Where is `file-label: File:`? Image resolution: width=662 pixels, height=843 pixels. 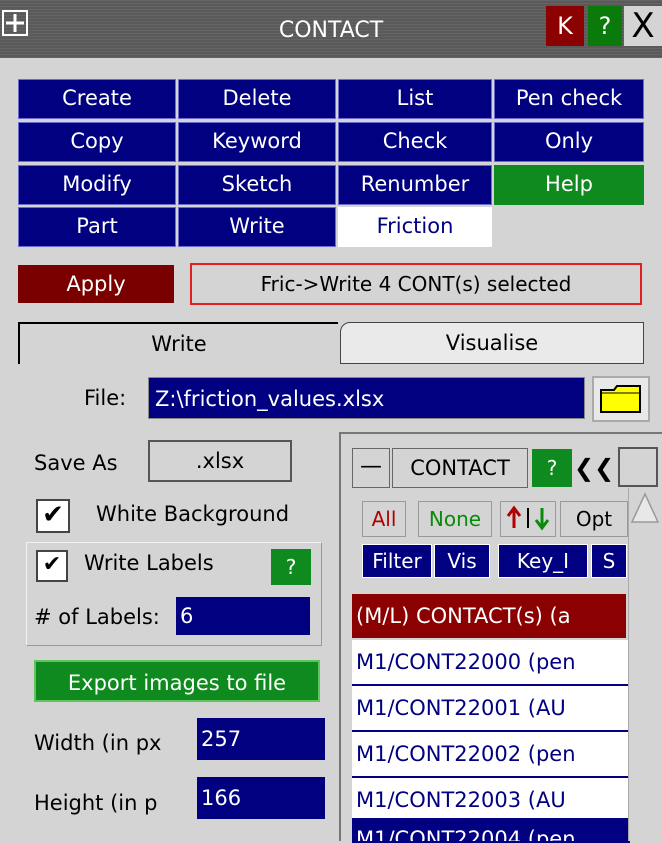
file-label: File: is located at coordinates (105, 398).